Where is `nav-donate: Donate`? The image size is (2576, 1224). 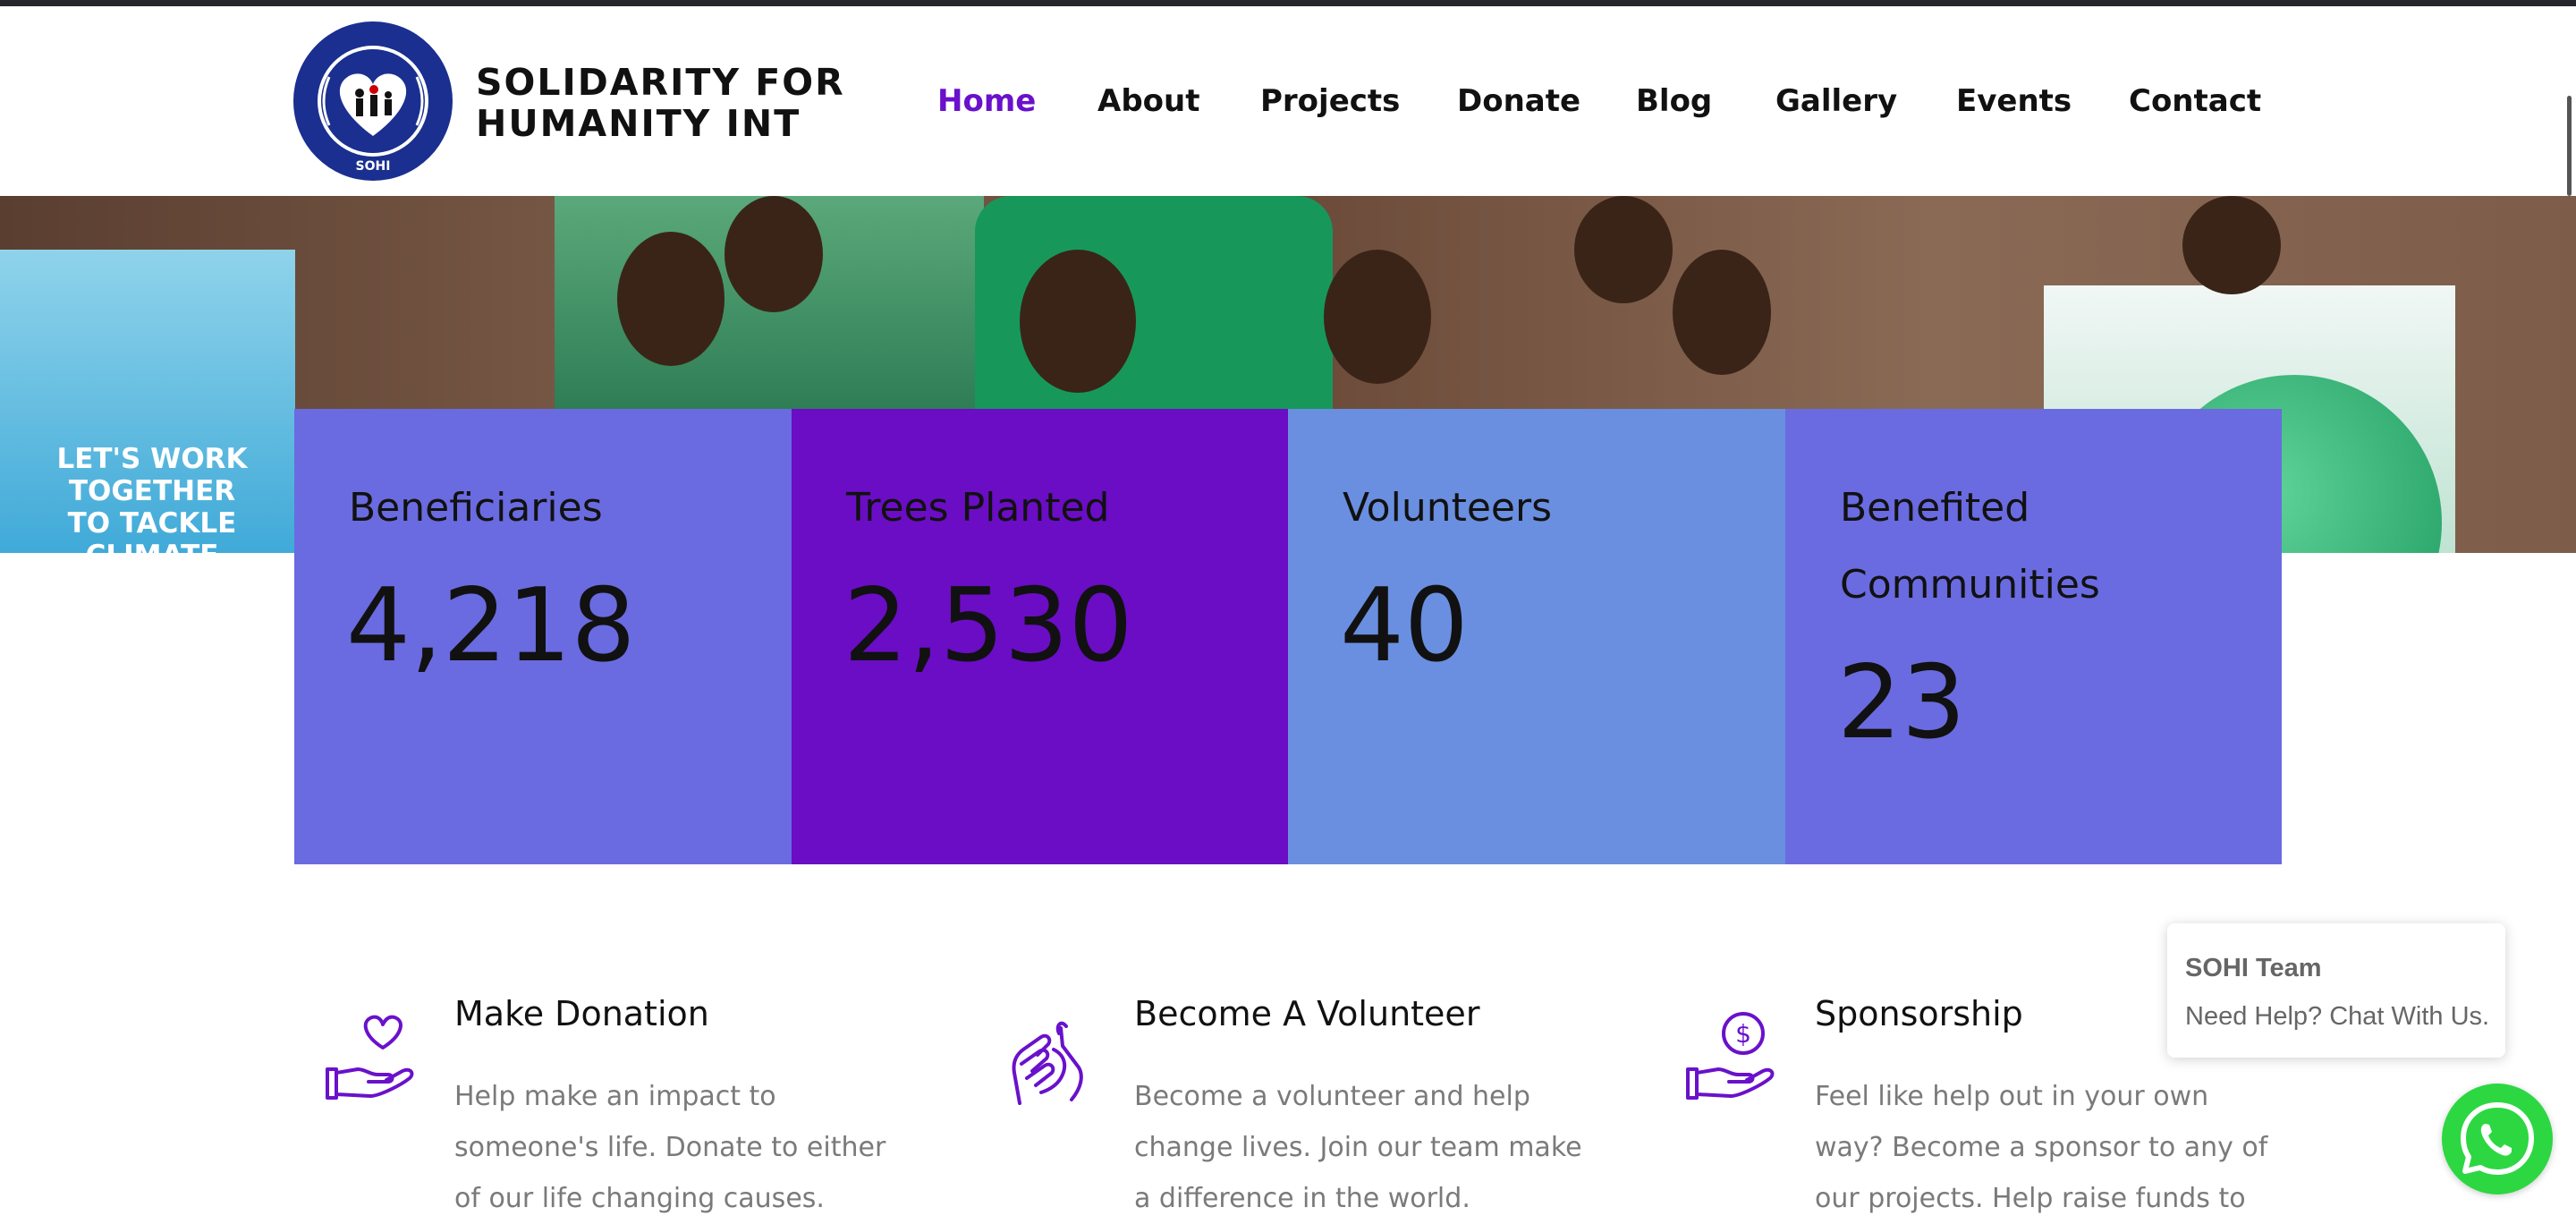
nav-donate: Donate is located at coordinates (1518, 101).